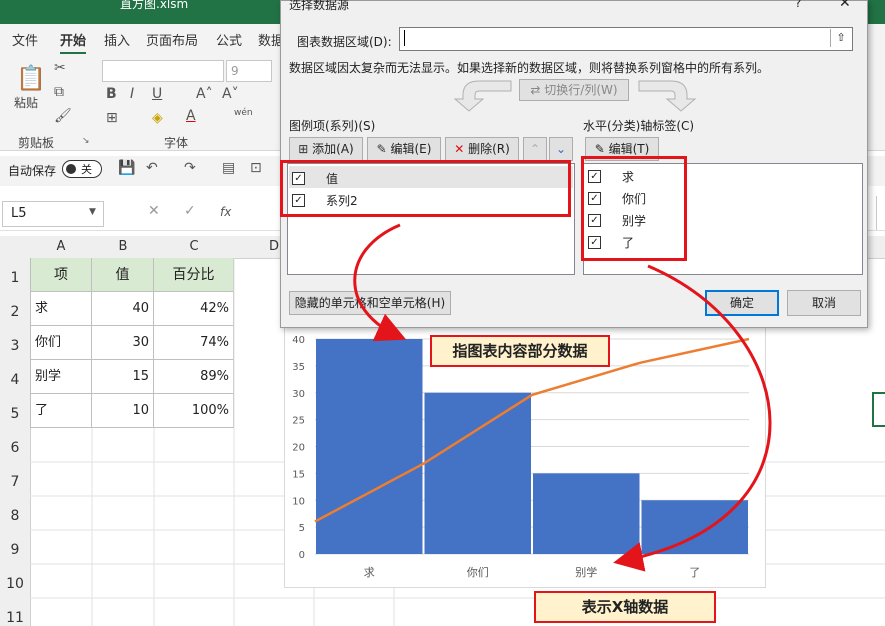 The height and width of the screenshot is (626, 885). I want to click on increase-font-icon: A˄, so click(204, 94).